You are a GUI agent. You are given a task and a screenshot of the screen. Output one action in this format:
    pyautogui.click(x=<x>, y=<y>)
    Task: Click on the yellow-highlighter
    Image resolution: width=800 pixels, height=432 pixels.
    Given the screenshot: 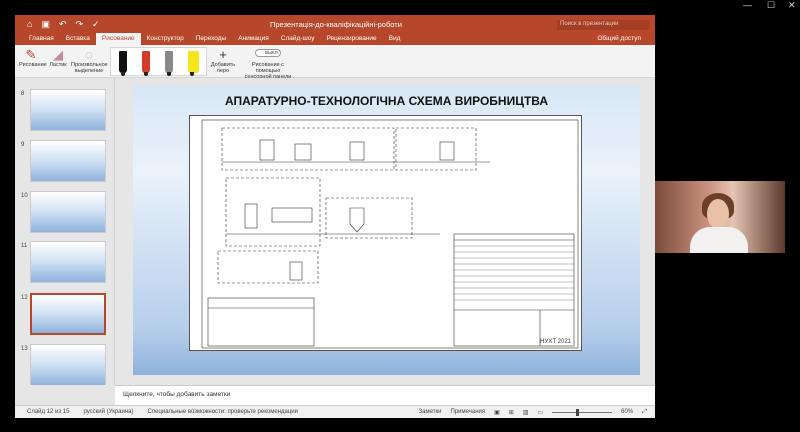 What is the action you would take?
    pyautogui.click(x=193, y=63)
    